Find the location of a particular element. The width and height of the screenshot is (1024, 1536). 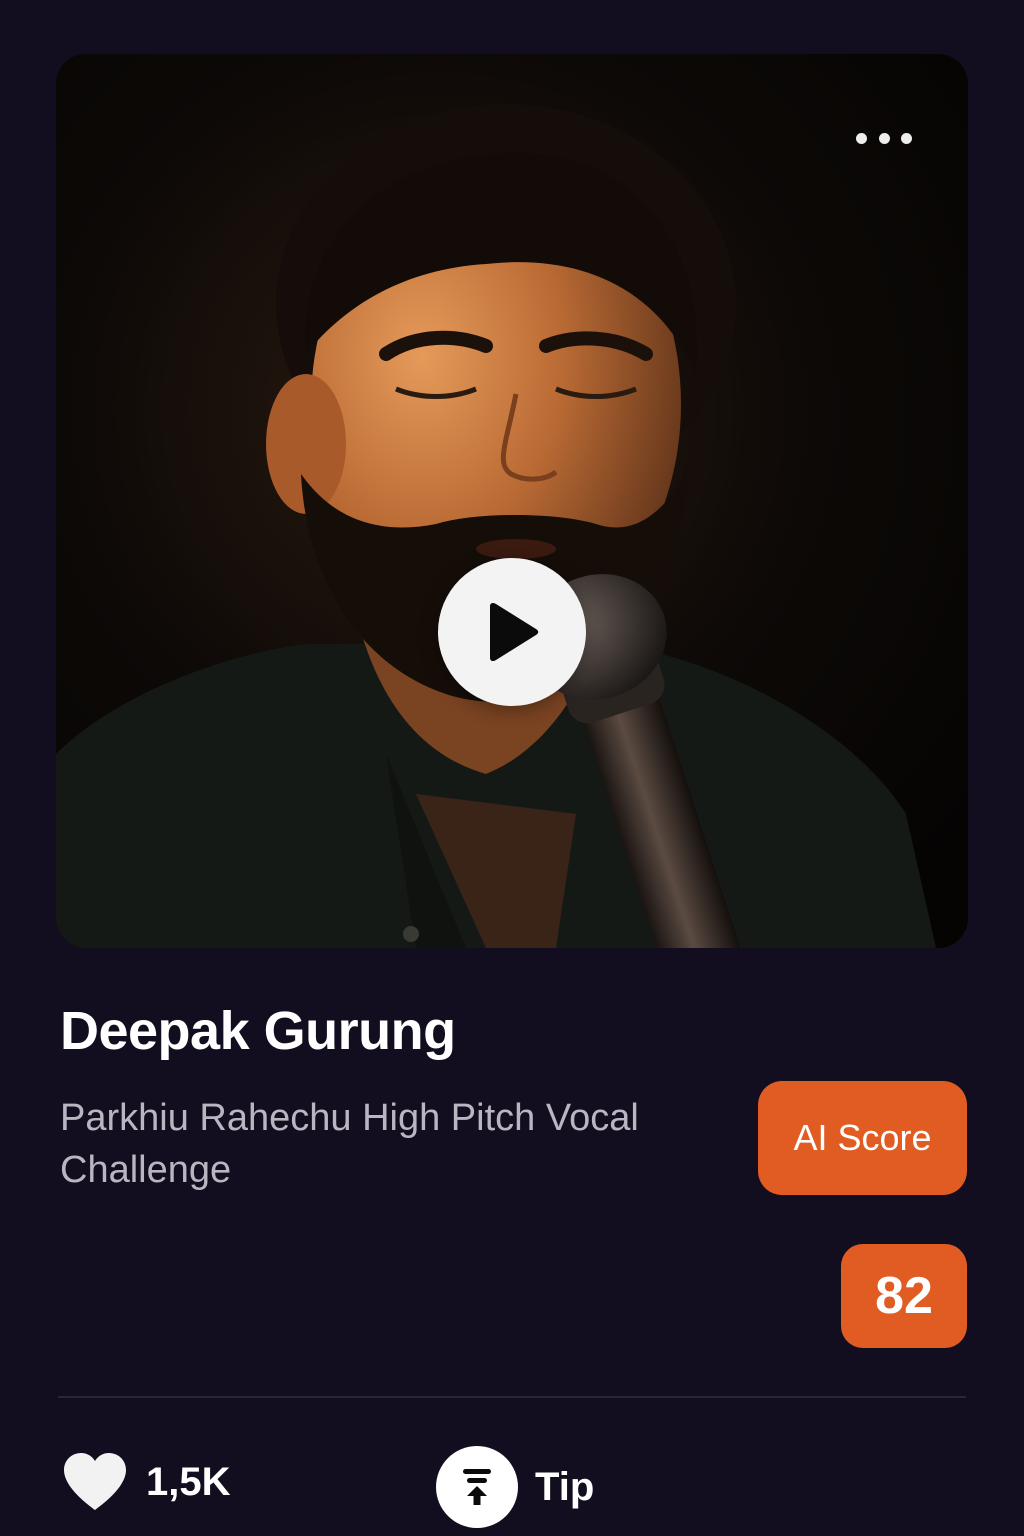

tip-label: Tip is located at coordinates (565, 1486).